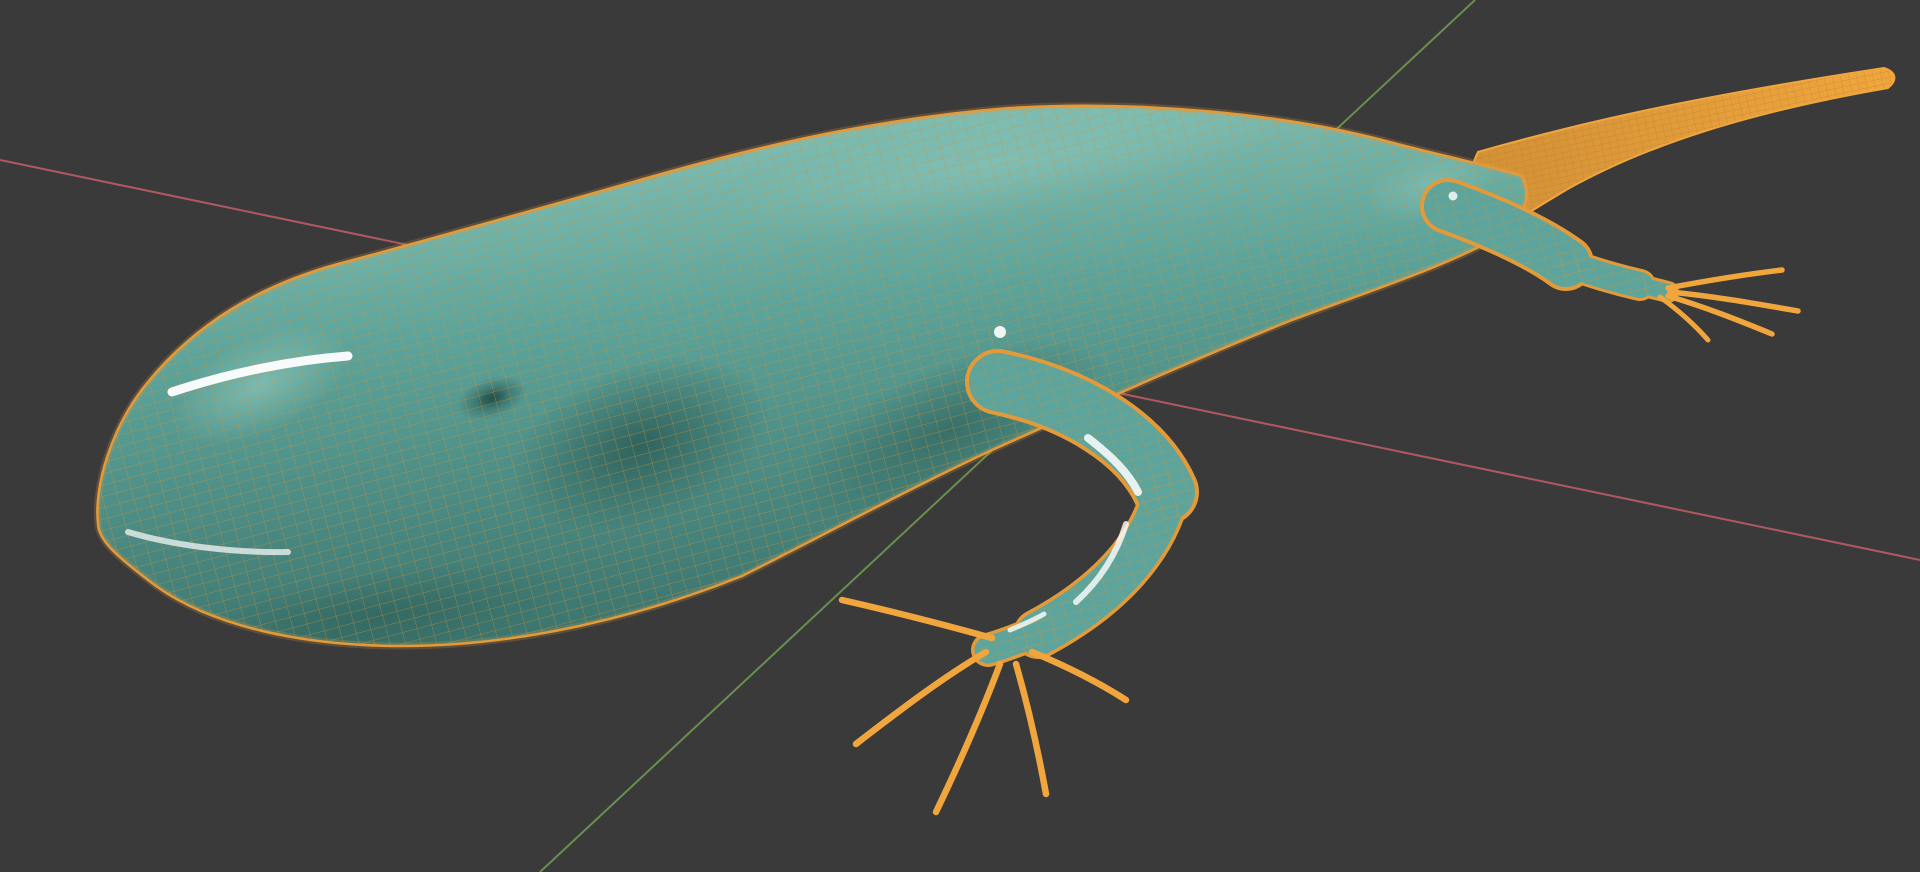 The width and height of the screenshot is (1920, 872). Describe the element at coordinates (1000, 332) in the screenshot. I see `specular-belly-dot` at that location.